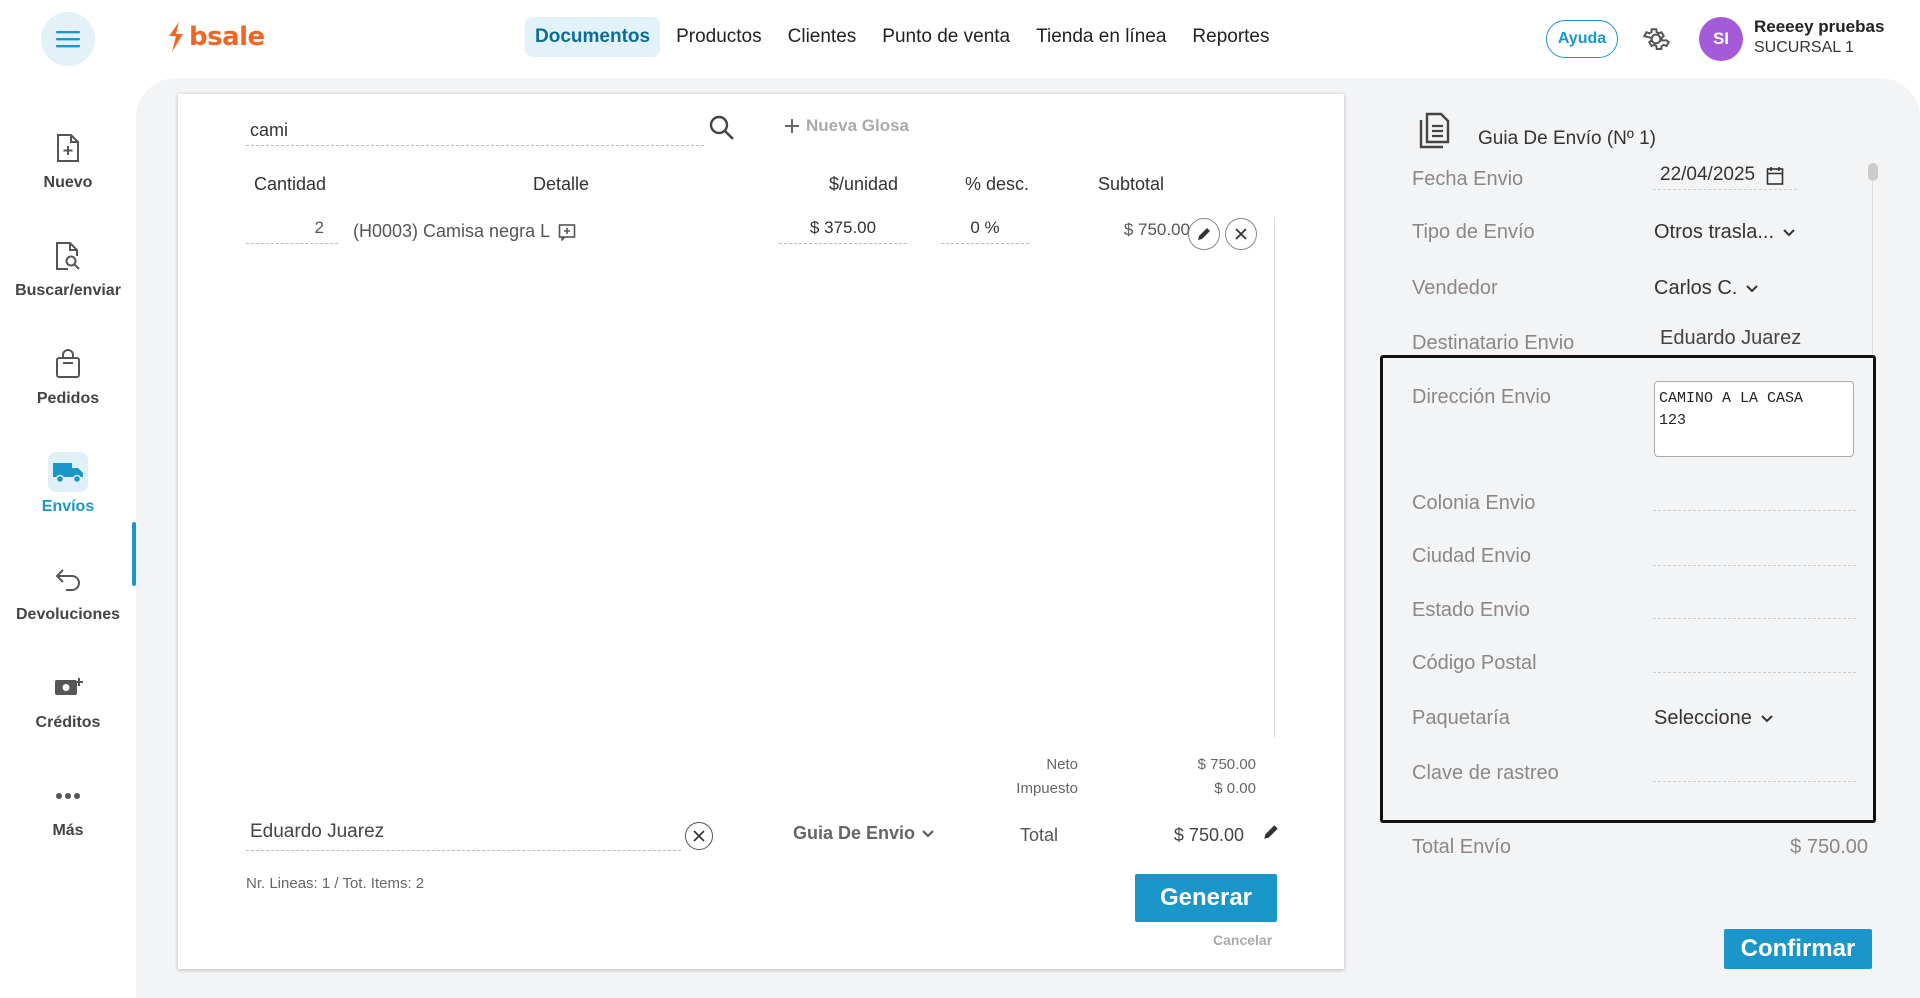 This screenshot has width=1920, height=998. What do you see at coordinates (1235, 788) in the screenshot?
I see `tax-value: $ 0.00` at bounding box center [1235, 788].